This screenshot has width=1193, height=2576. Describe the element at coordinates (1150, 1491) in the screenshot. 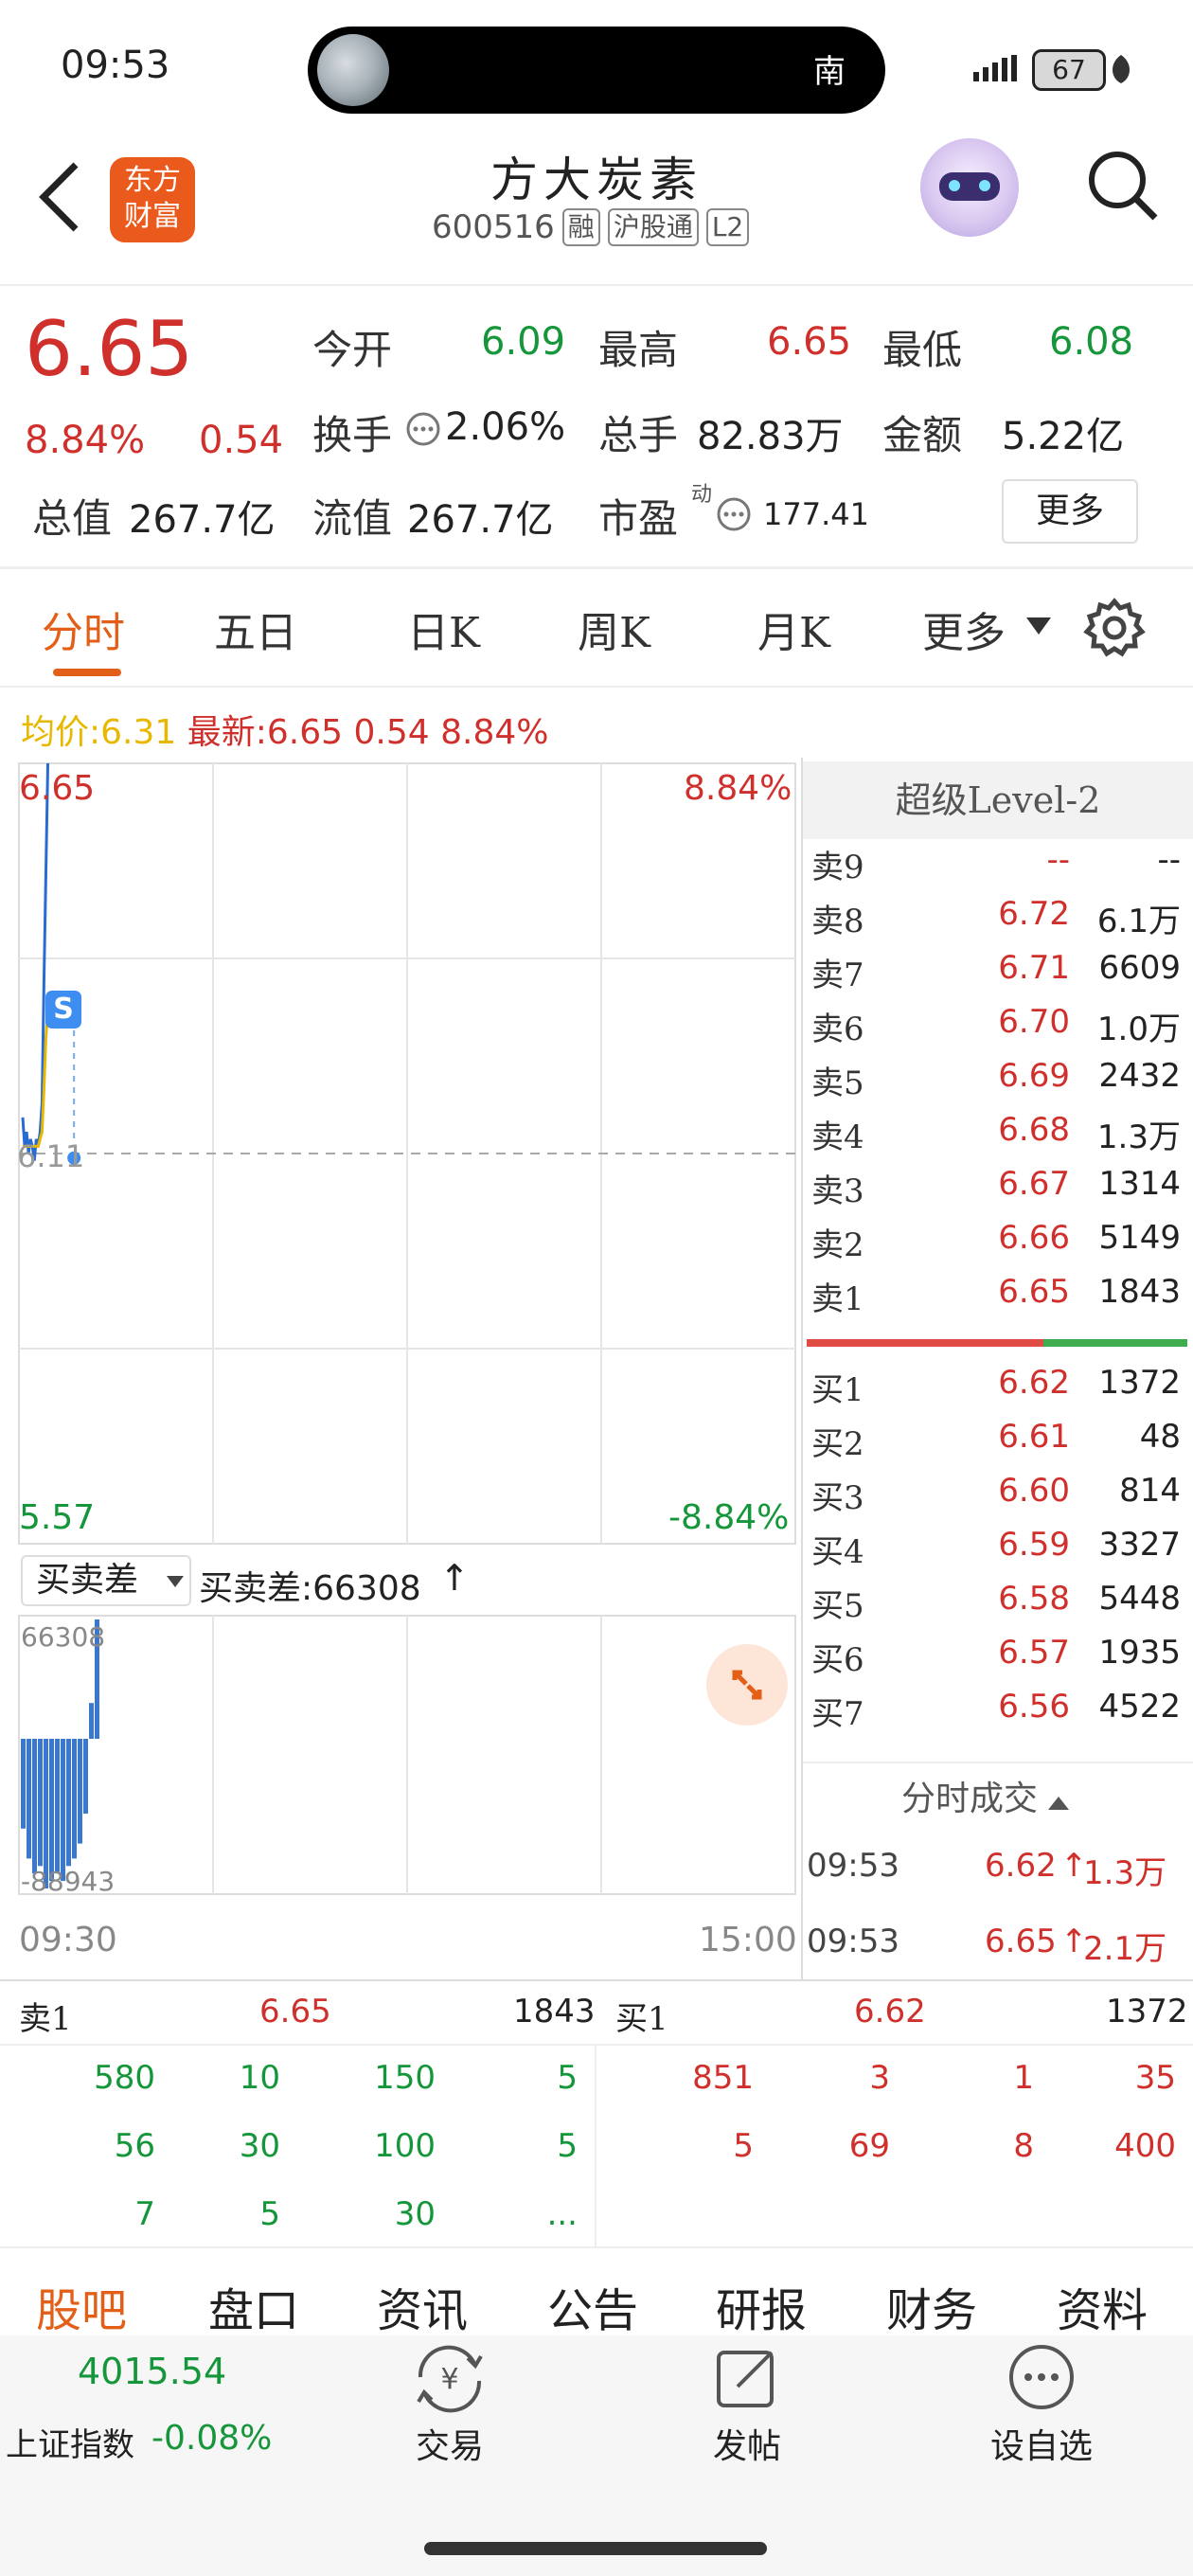

I see `bid-volume: 814` at that location.